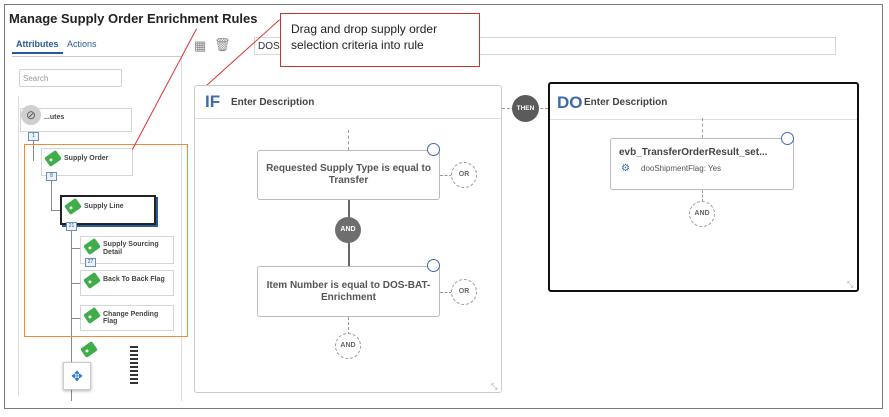 The height and width of the screenshot is (417, 889). What do you see at coordinates (787, 138) in the screenshot?
I see `action-handle` at bounding box center [787, 138].